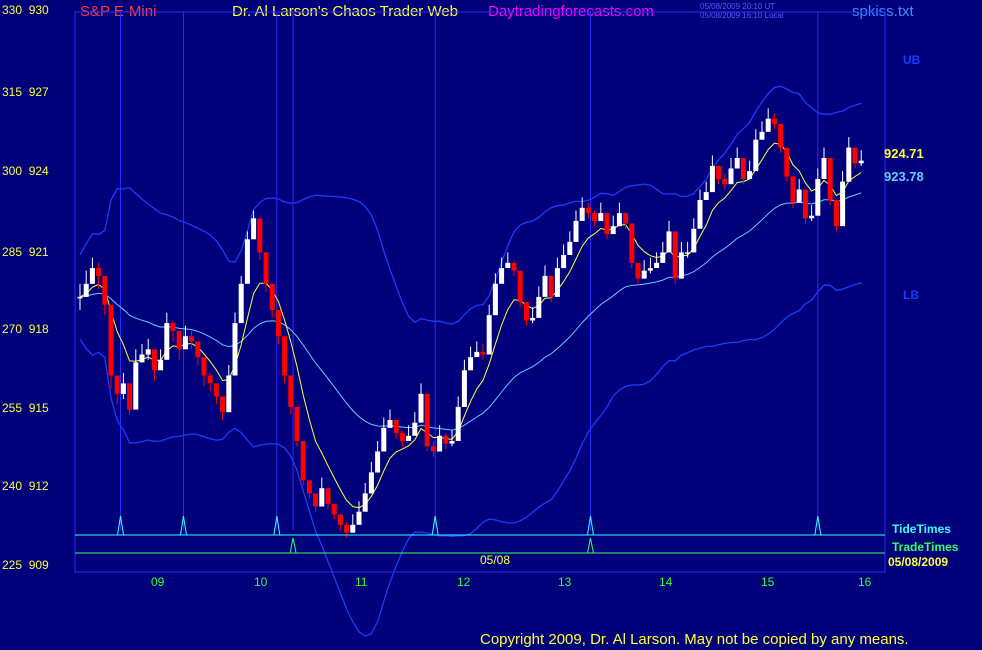 This screenshot has width=982, height=650. What do you see at coordinates (921, 529) in the screenshot?
I see `legend-tide-times: TideTimes` at bounding box center [921, 529].